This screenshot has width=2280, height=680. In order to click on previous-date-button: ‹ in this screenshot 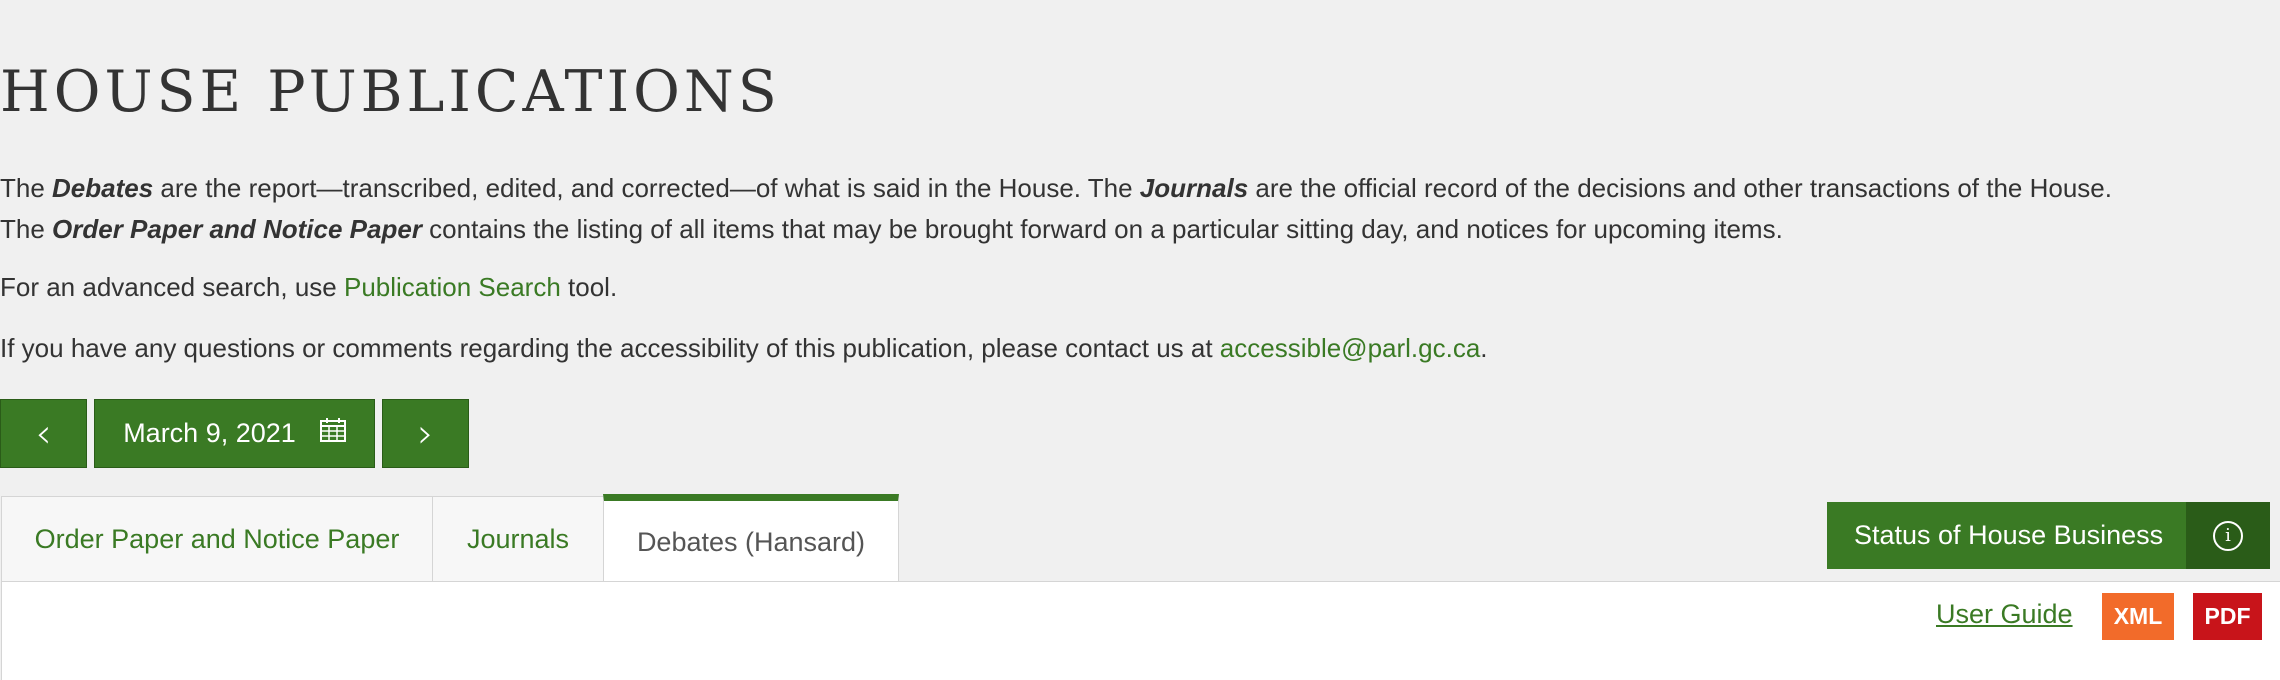, I will do `click(43, 433)`.